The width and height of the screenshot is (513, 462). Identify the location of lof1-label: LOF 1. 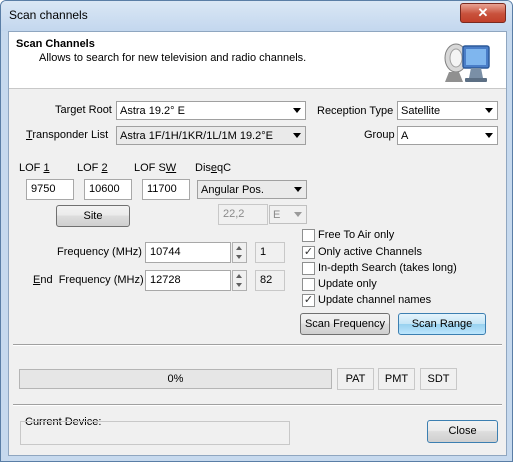
(34, 168).